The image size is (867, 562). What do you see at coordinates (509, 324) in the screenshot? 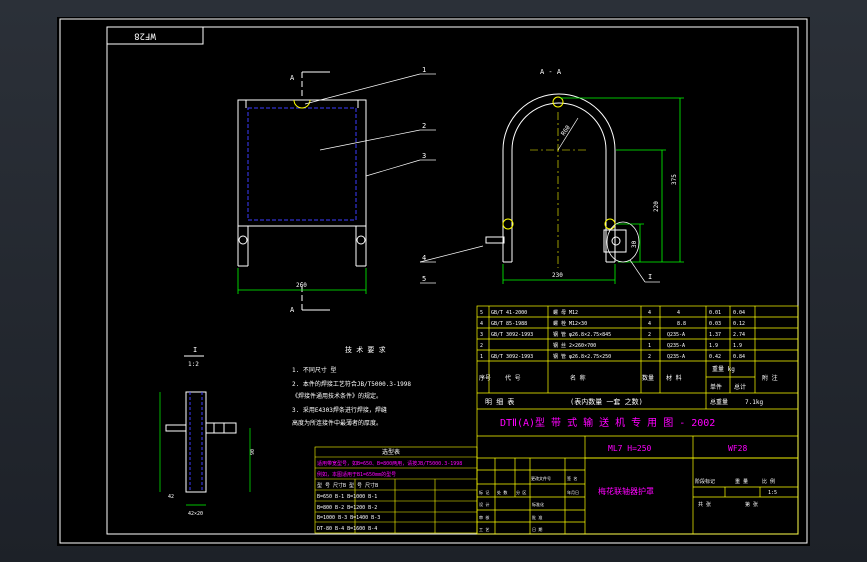
I see `part-code: GB/T 85-1988` at bounding box center [509, 324].